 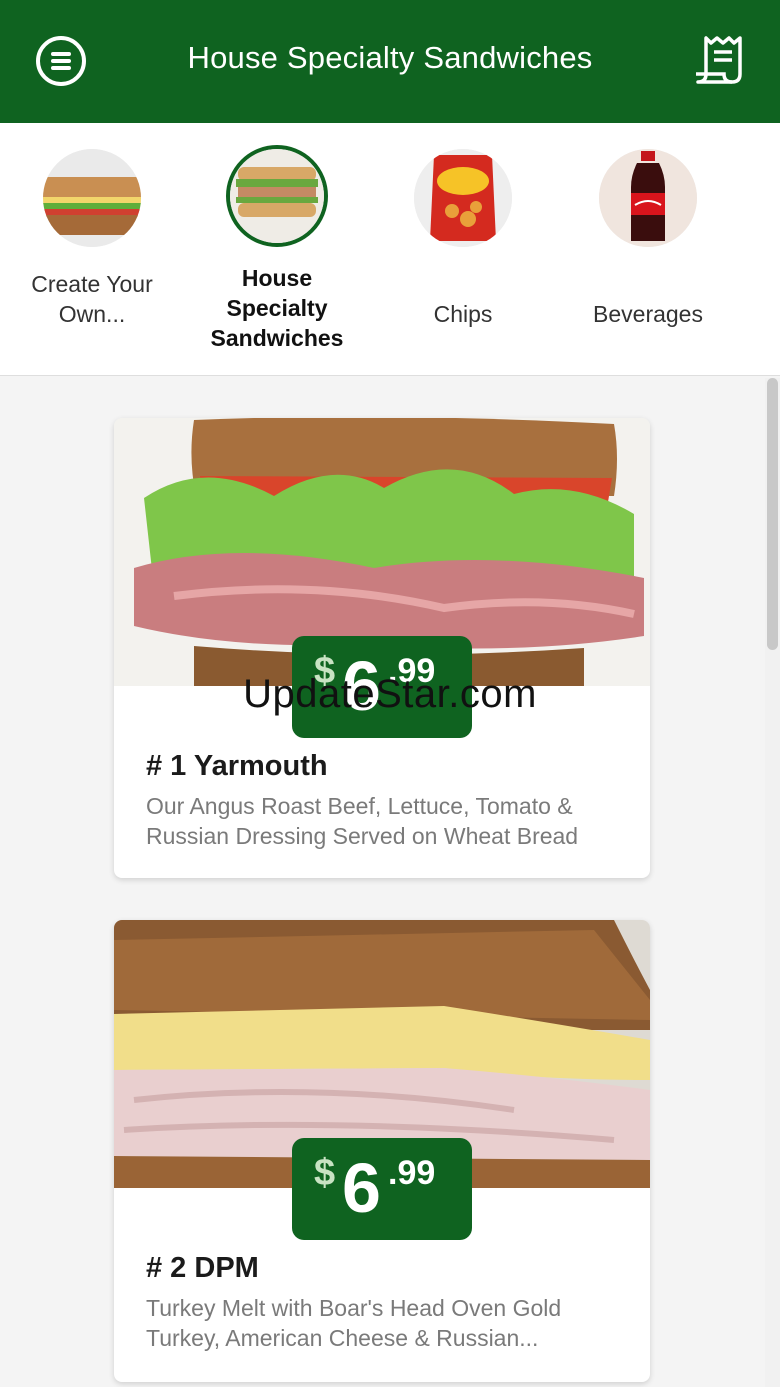 What do you see at coordinates (390, 57) in the screenshot?
I see `page-title: House Specialty Sandwiches` at bounding box center [390, 57].